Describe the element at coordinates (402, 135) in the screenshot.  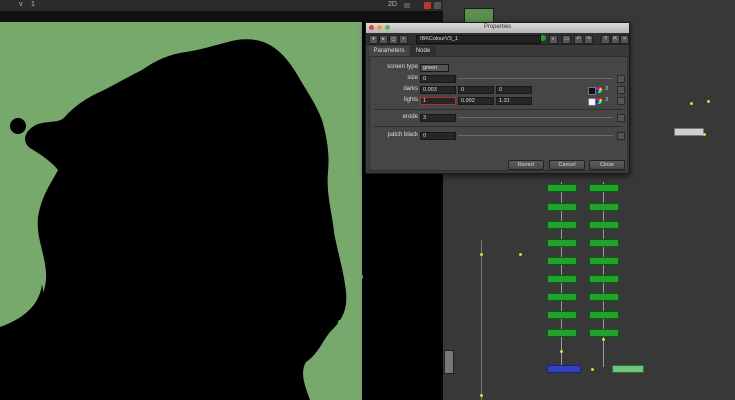
I see `patch-black-label: patch black` at that location.